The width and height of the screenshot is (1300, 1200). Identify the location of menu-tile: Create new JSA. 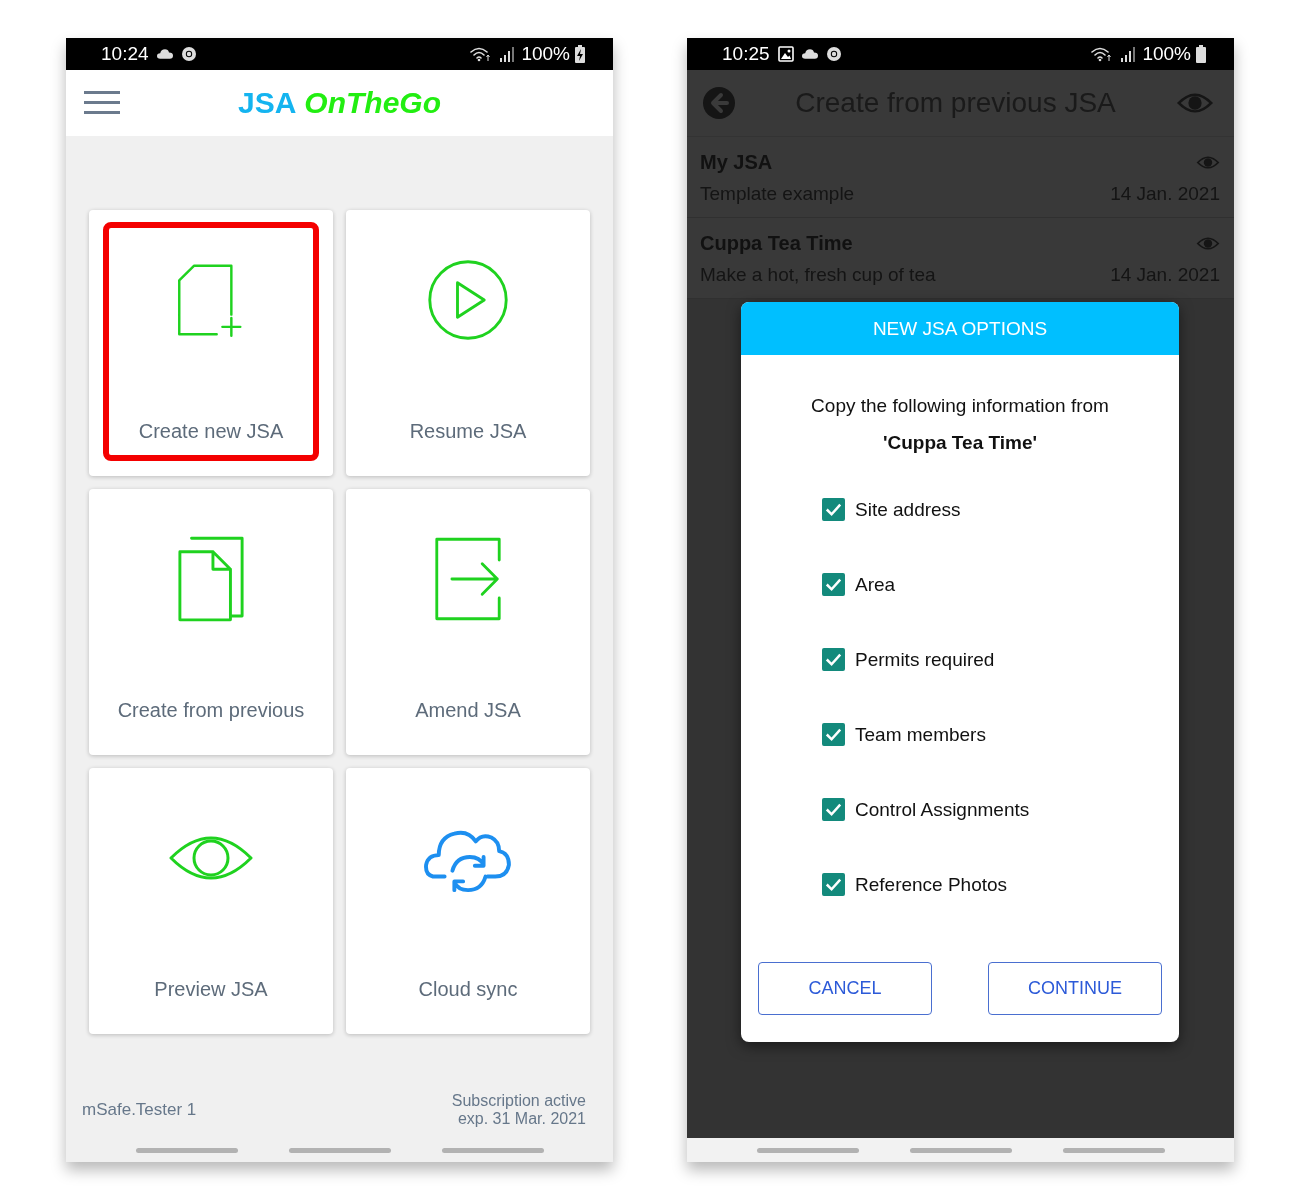
(211, 343).